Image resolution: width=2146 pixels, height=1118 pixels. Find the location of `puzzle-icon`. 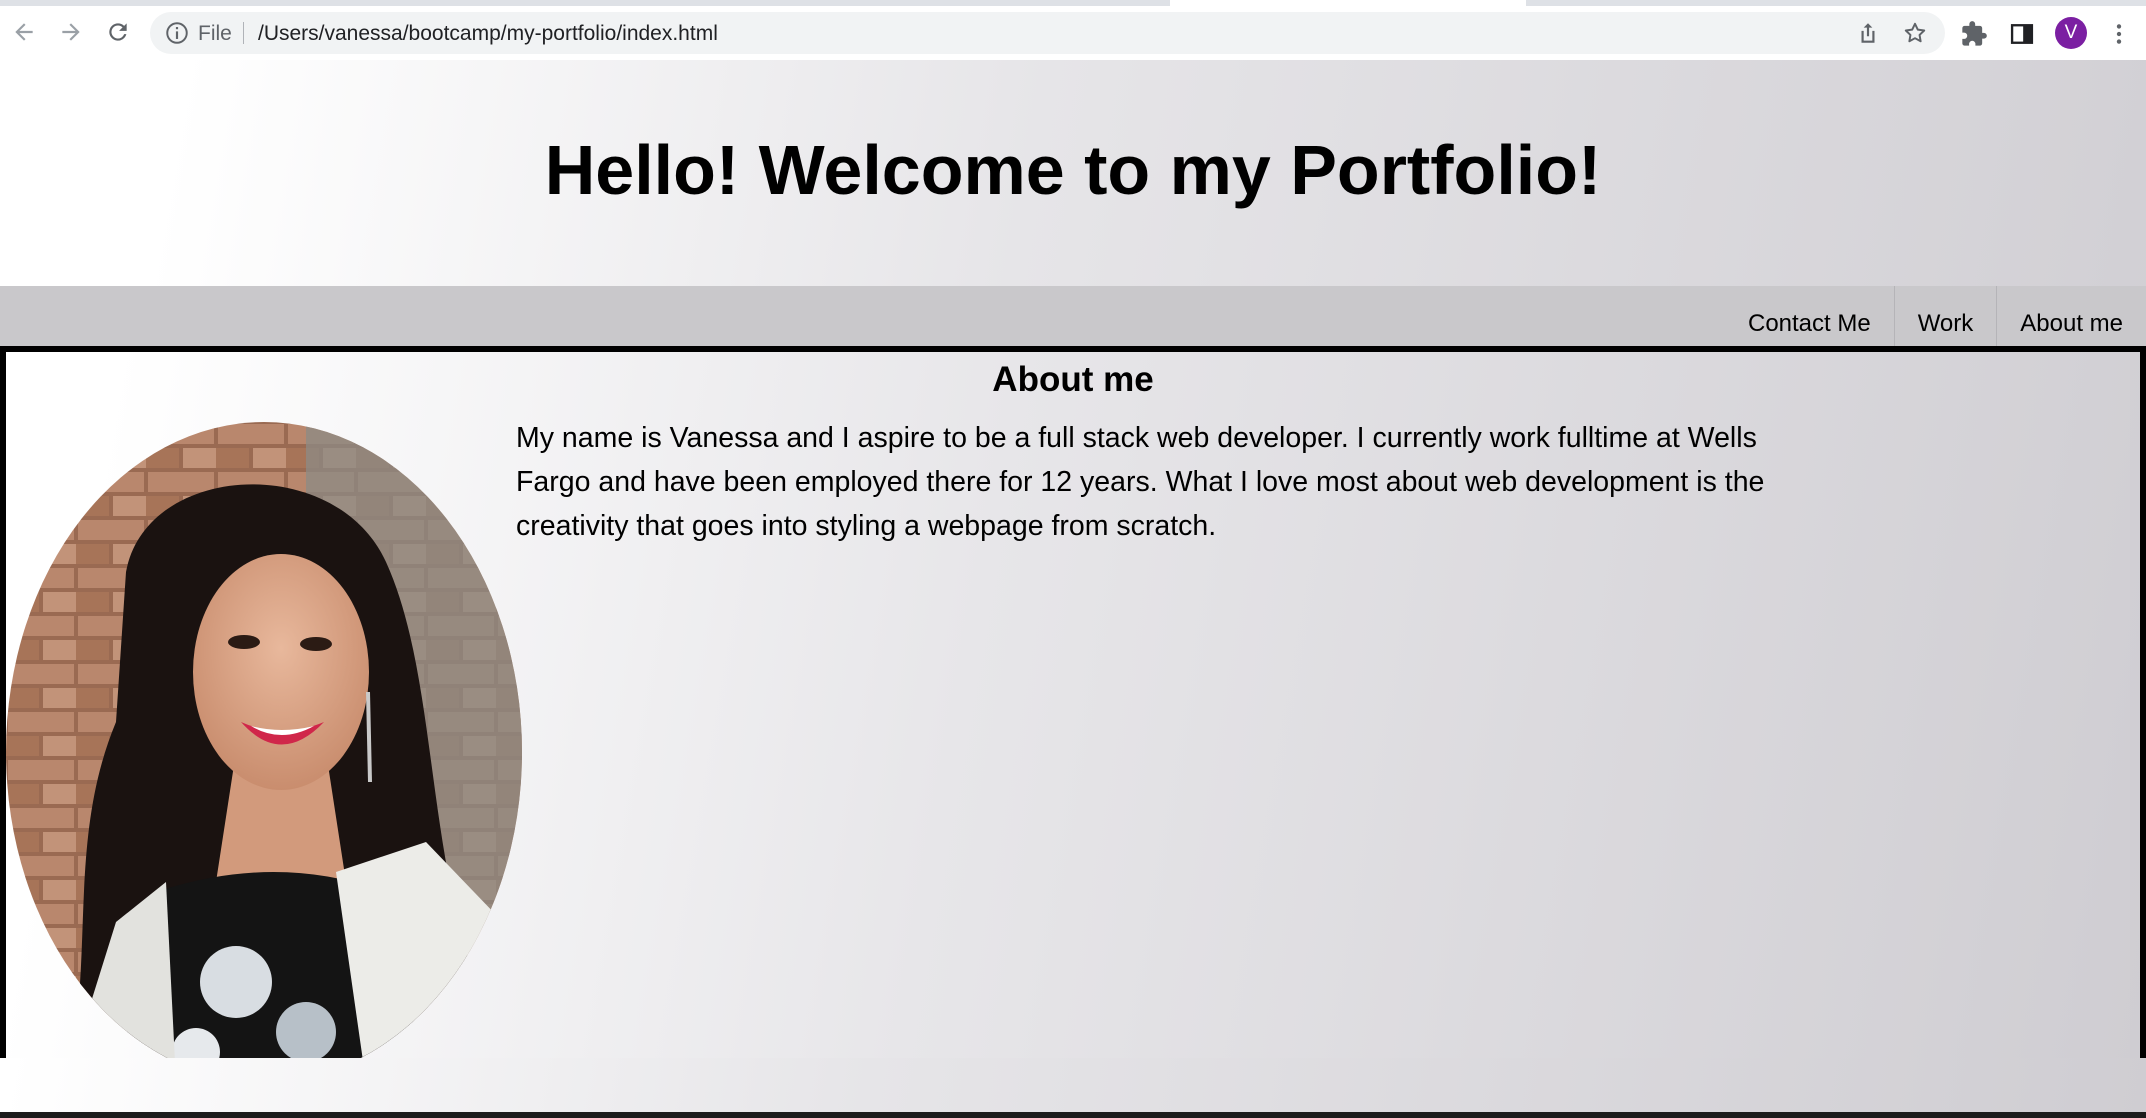

puzzle-icon is located at coordinates (1974, 34).